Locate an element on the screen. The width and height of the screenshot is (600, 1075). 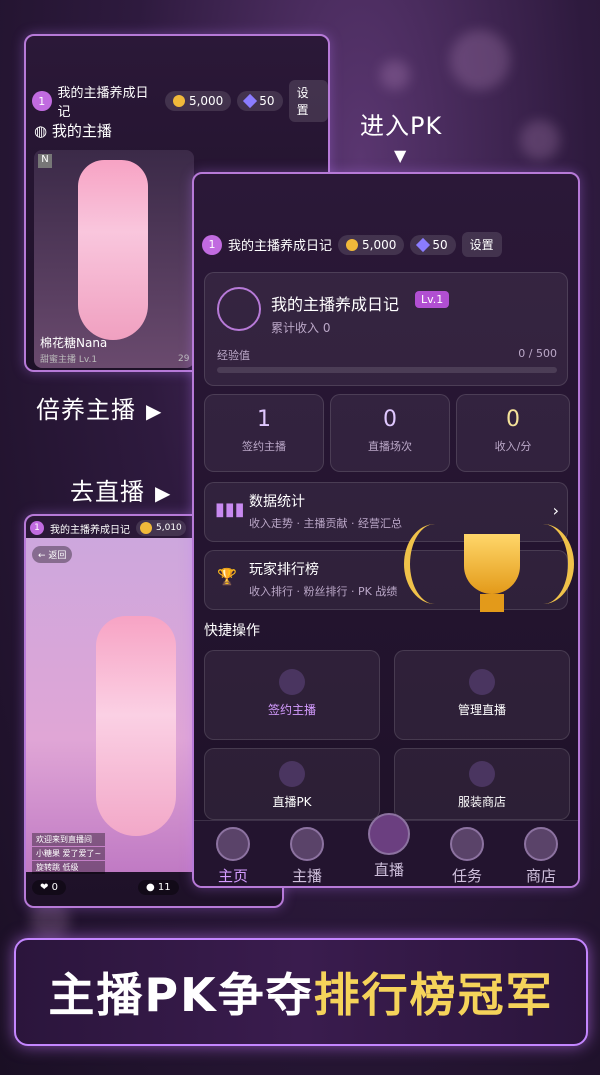
chat-line: 旋转跳 低级 is located at coordinates (69, 867).